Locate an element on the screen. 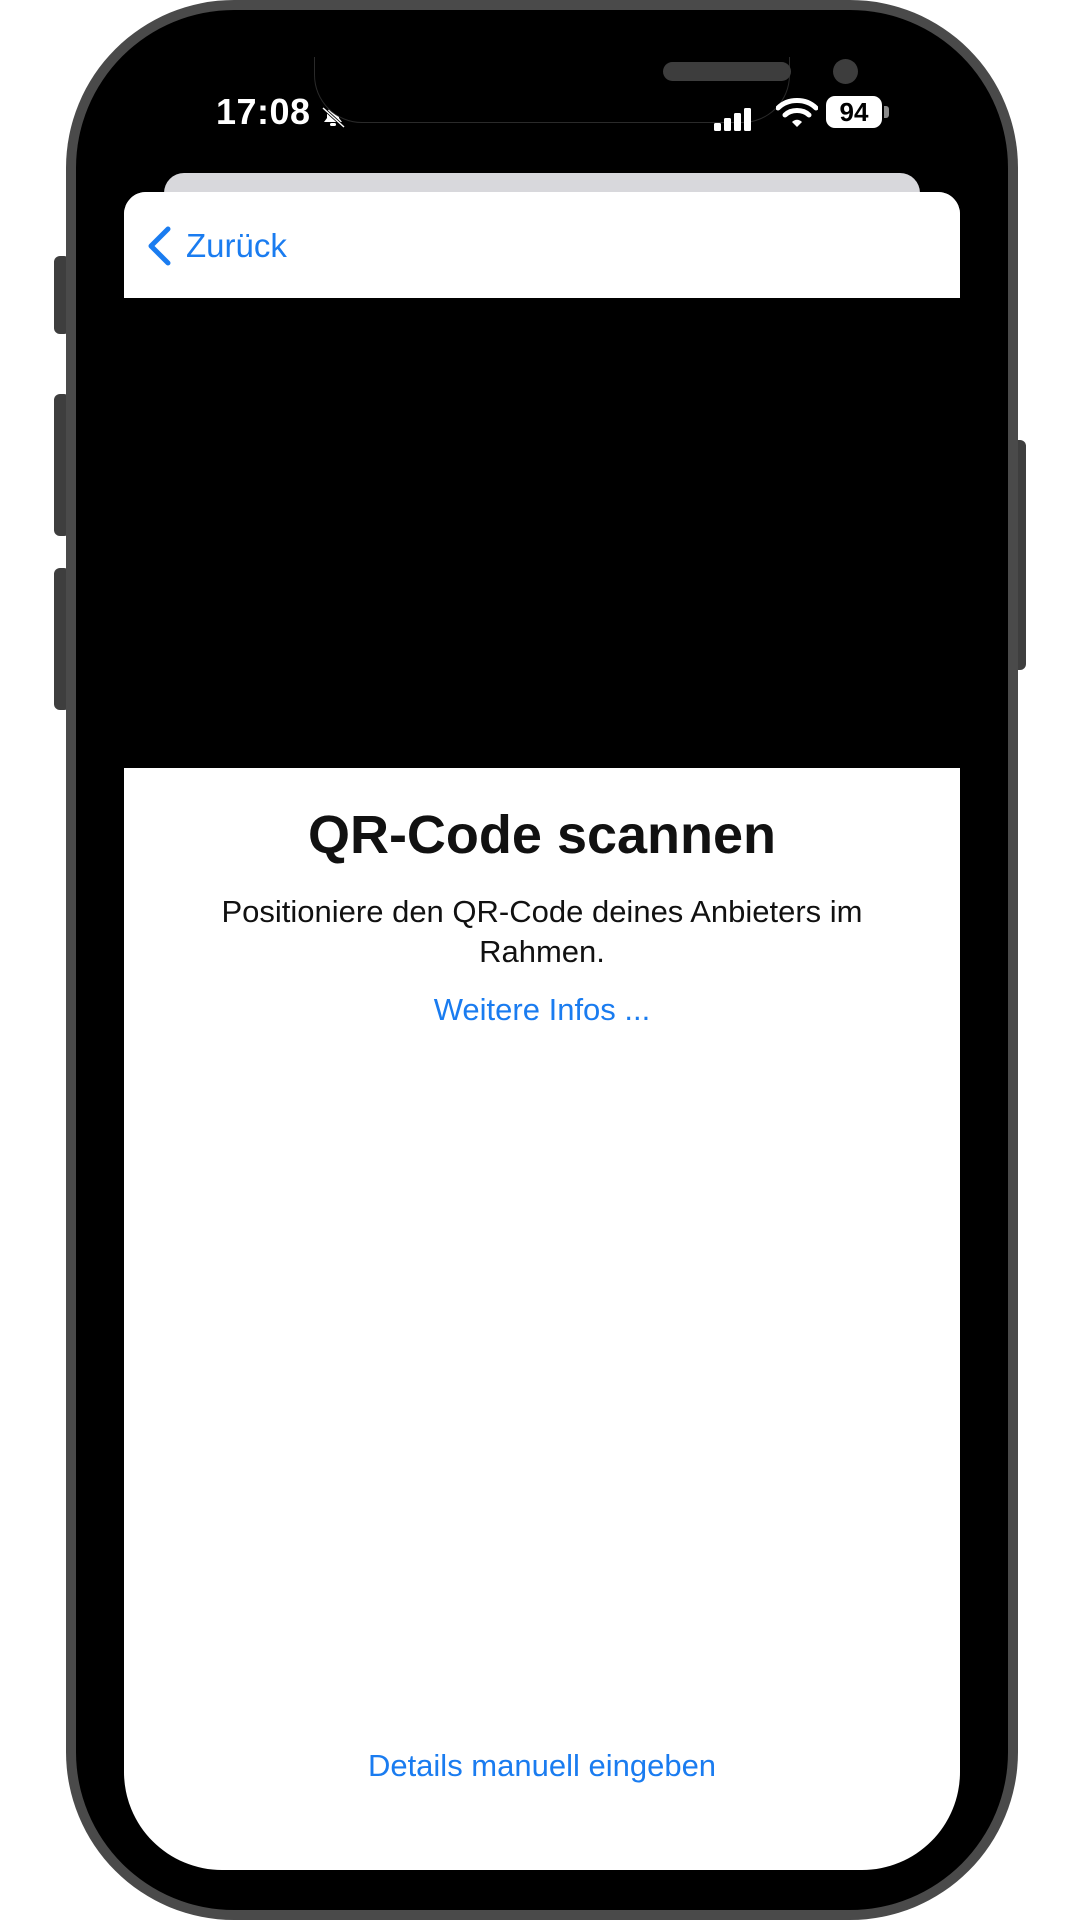 The width and height of the screenshot is (1080, 1920). back-button: Zurück is located at coordinates (216, 246).